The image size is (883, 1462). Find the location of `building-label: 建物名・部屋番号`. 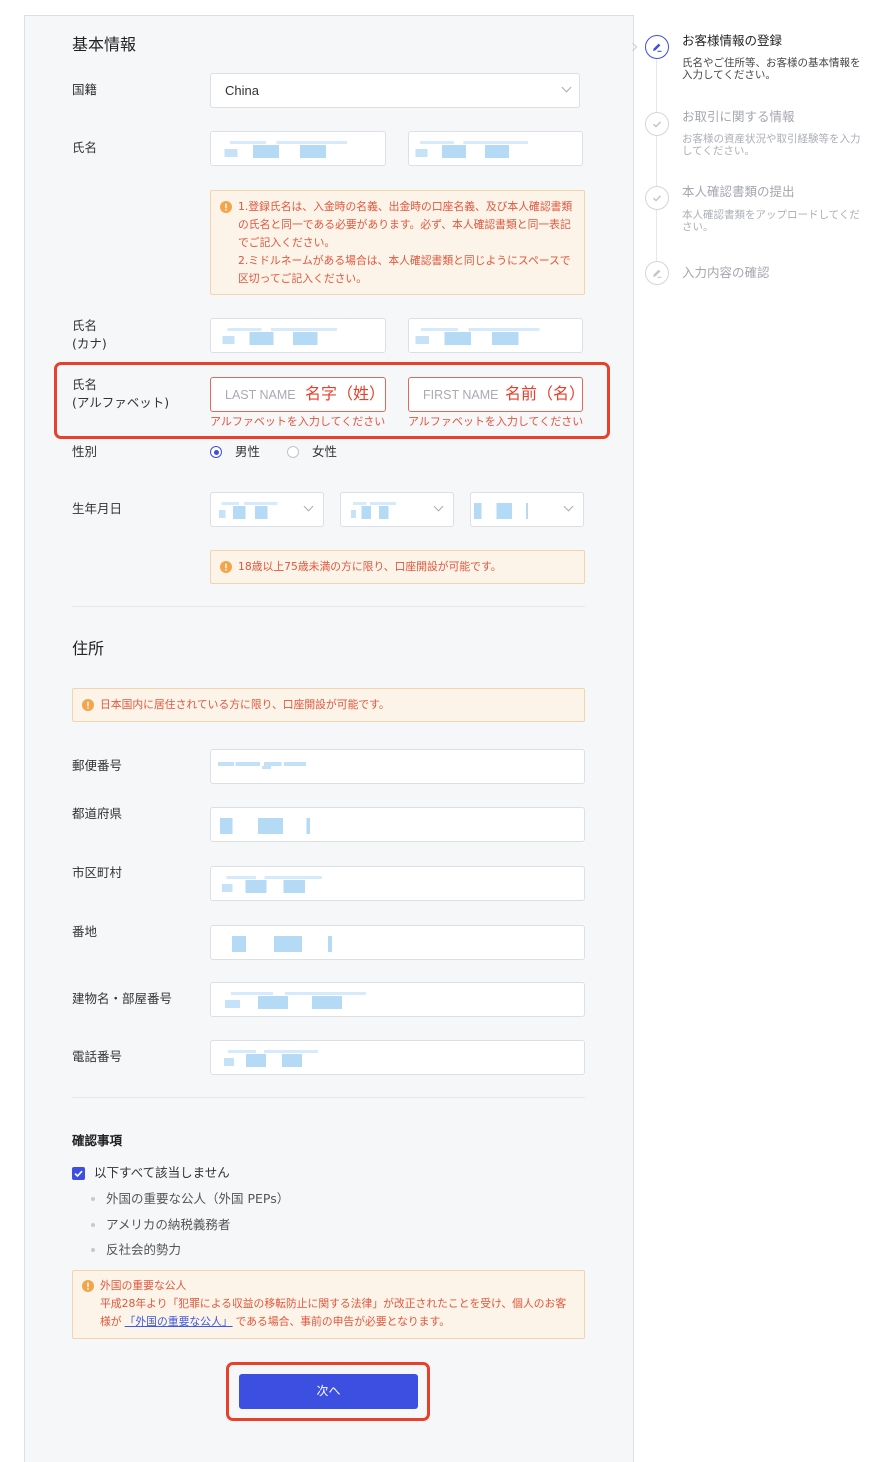

building-label: 建物名・部屋番号 is located at coordinates (122, 998).